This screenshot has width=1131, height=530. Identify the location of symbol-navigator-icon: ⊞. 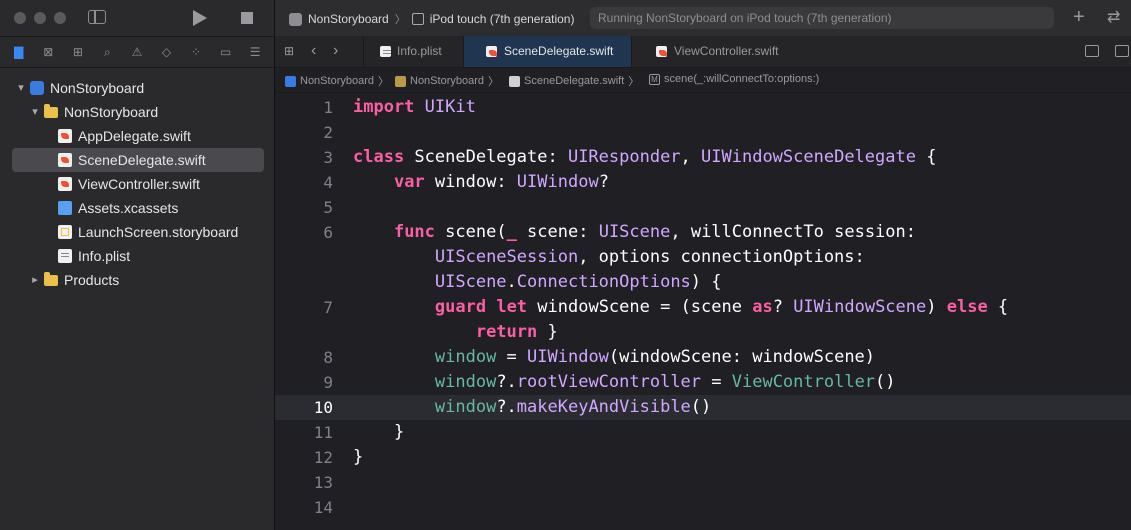
(78, 52).